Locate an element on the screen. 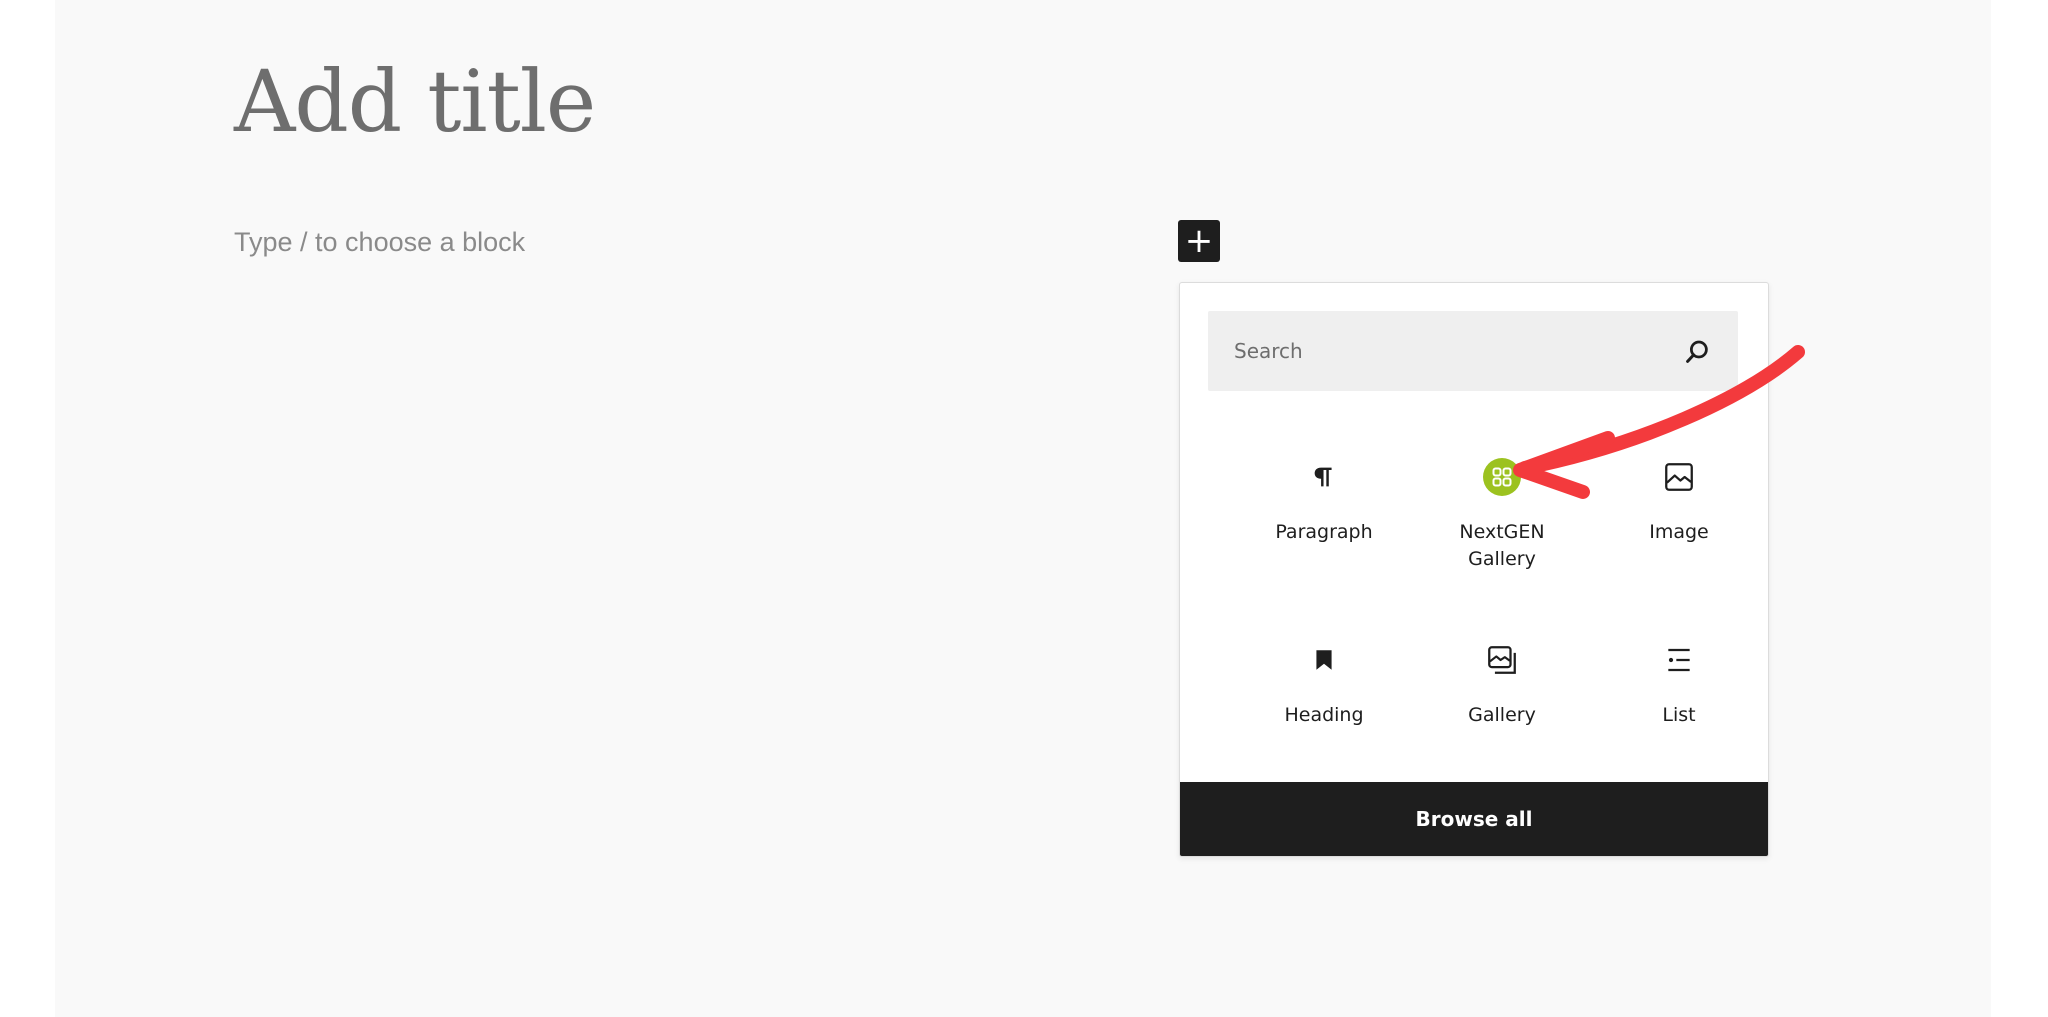 This screenshot has width=2048, height=1017. block-item-label: NextGEN Gallery is located at coordinates (1502, 545).